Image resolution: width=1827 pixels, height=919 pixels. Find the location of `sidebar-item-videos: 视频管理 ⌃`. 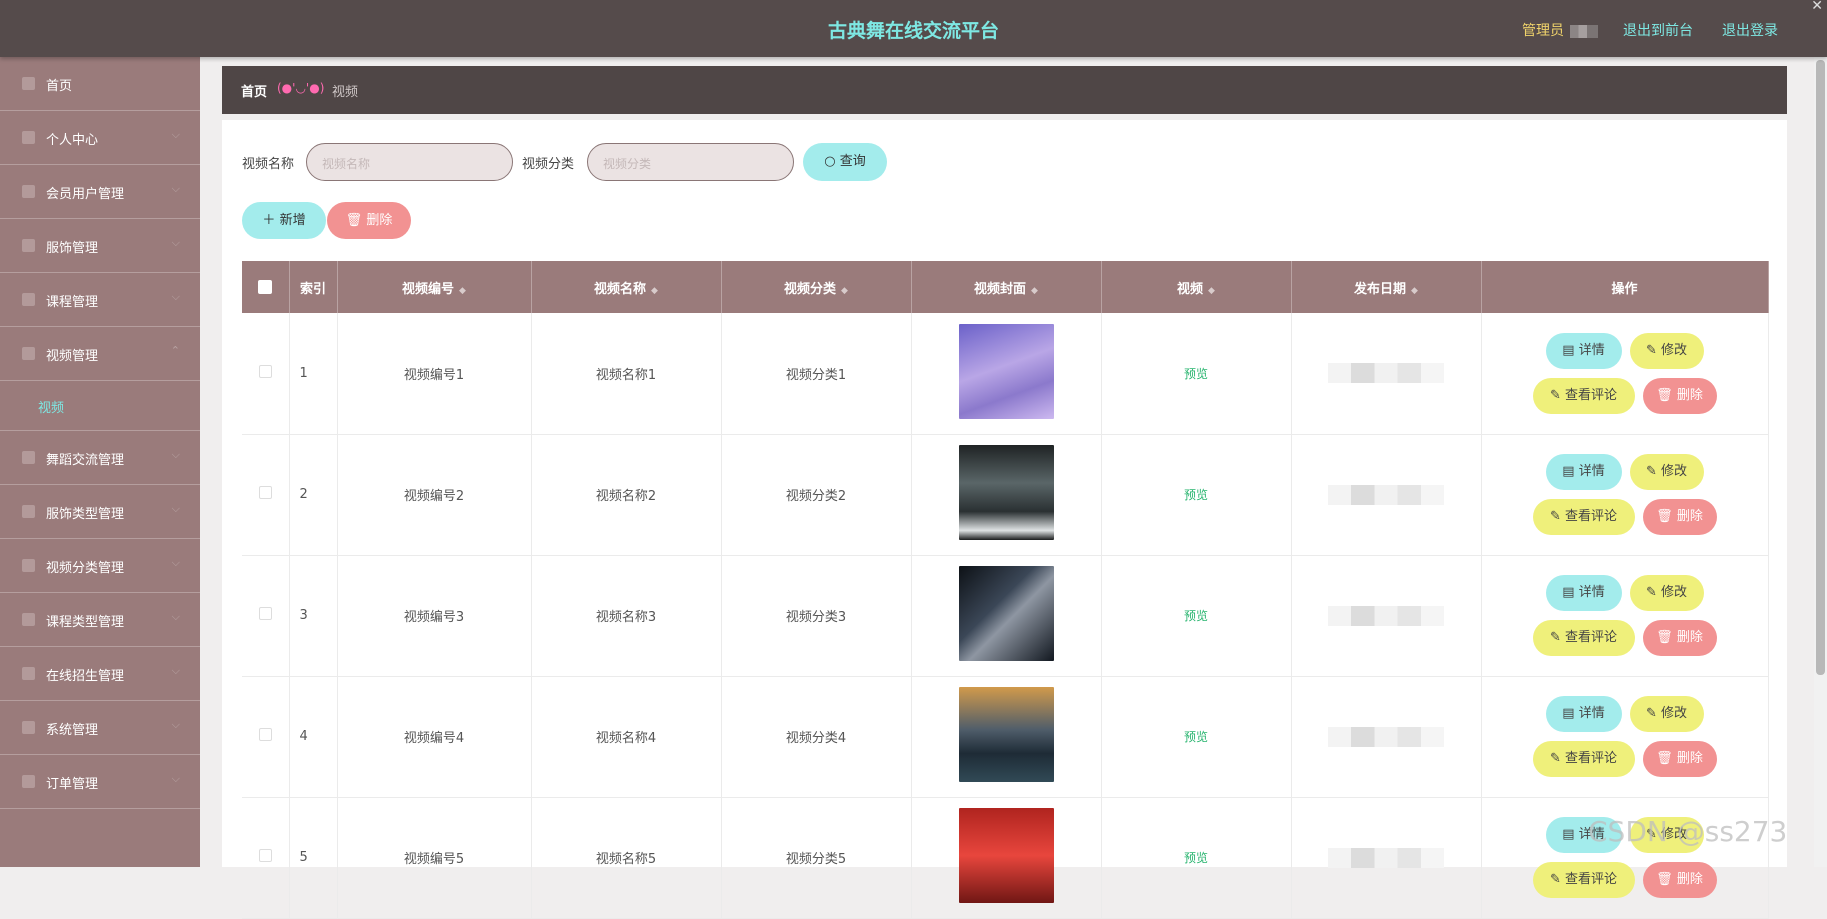

sidebar-item-videos: 视频管理 ⌃ is located at coordinates (100, 354).